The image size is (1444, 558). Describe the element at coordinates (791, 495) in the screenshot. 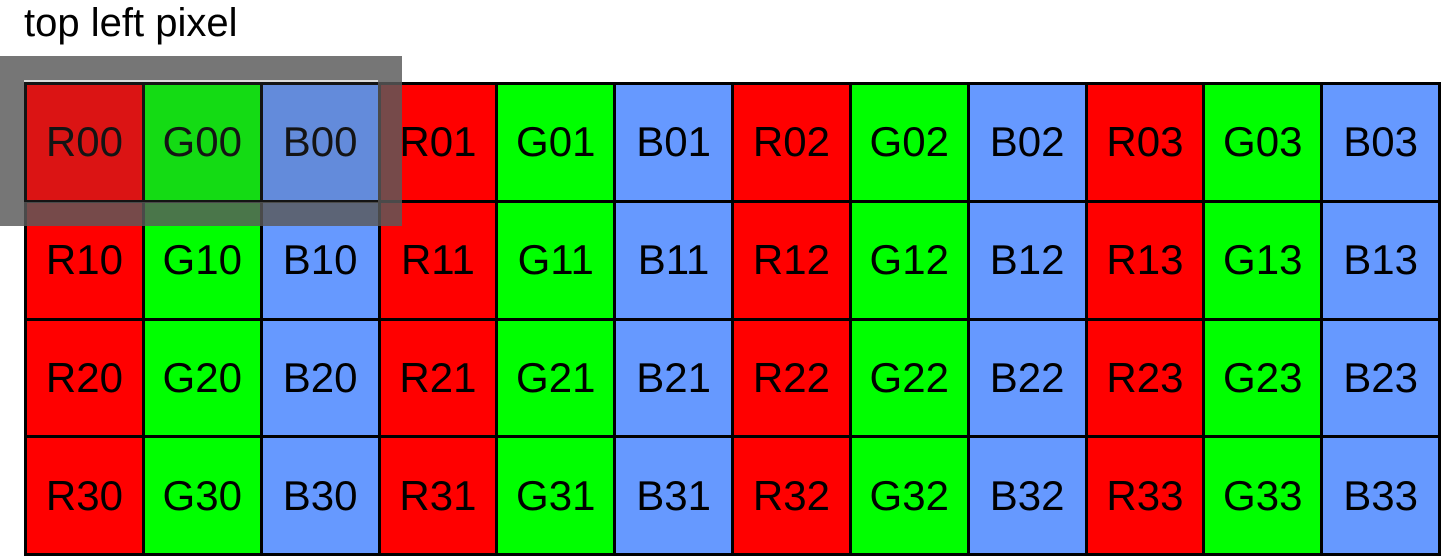

I see `channel-cell-r32: R32` at that location.